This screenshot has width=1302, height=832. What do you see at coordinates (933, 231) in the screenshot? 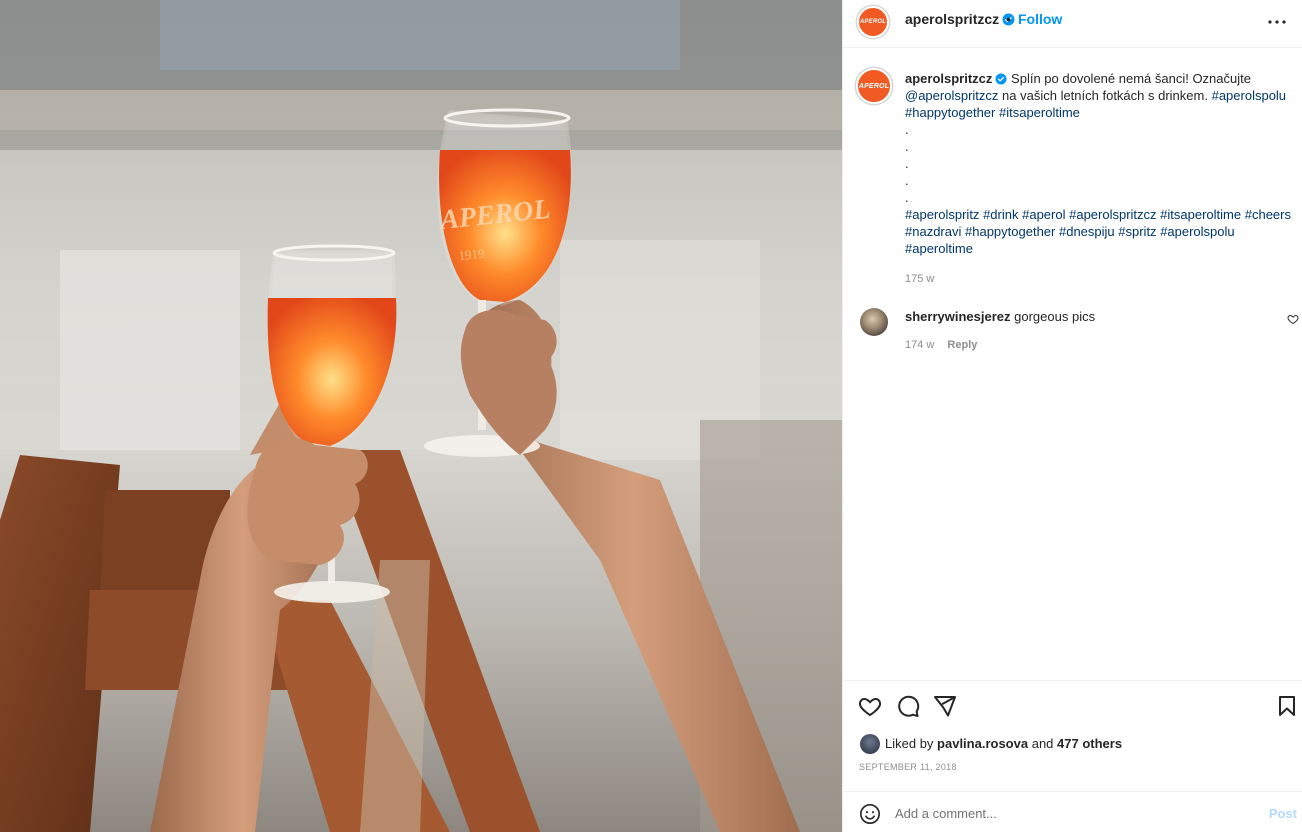
I see `hashtag: #nazdravi` at bounding box center [933, 231].